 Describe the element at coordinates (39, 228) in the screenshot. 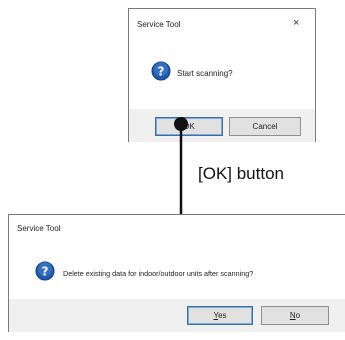

I see `dialog-title: Service Tool` at that location.